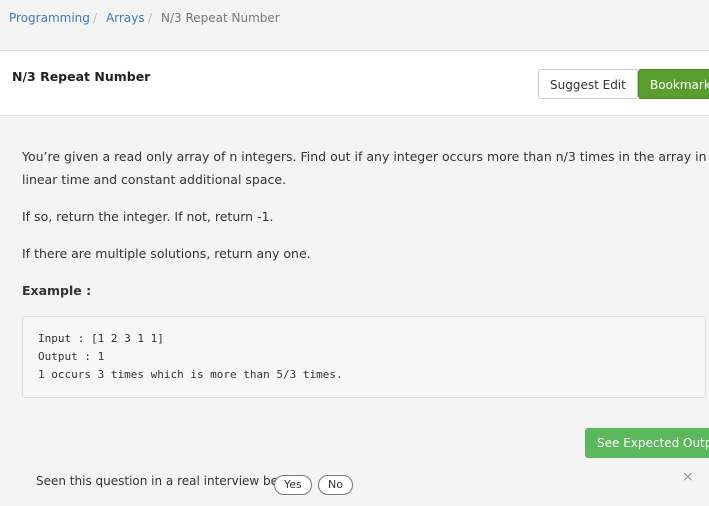 The height and width of the screenshot is (506, 709). Describe the element at coordinates (293, 485) in the screenshot. I see `feedback-yes-button: Yes` at that location.